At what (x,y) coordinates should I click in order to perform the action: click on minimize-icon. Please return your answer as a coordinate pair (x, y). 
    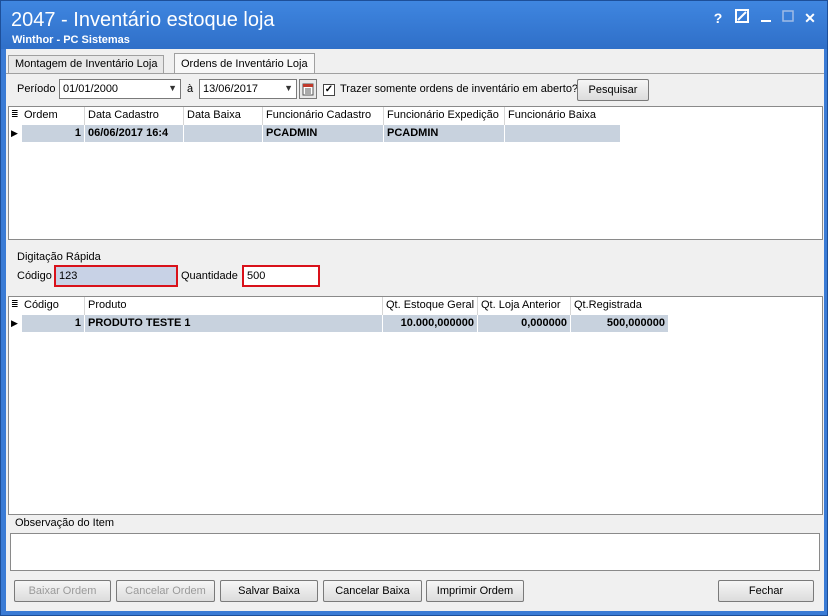
    Looking at the image, I should click on (766, 18).